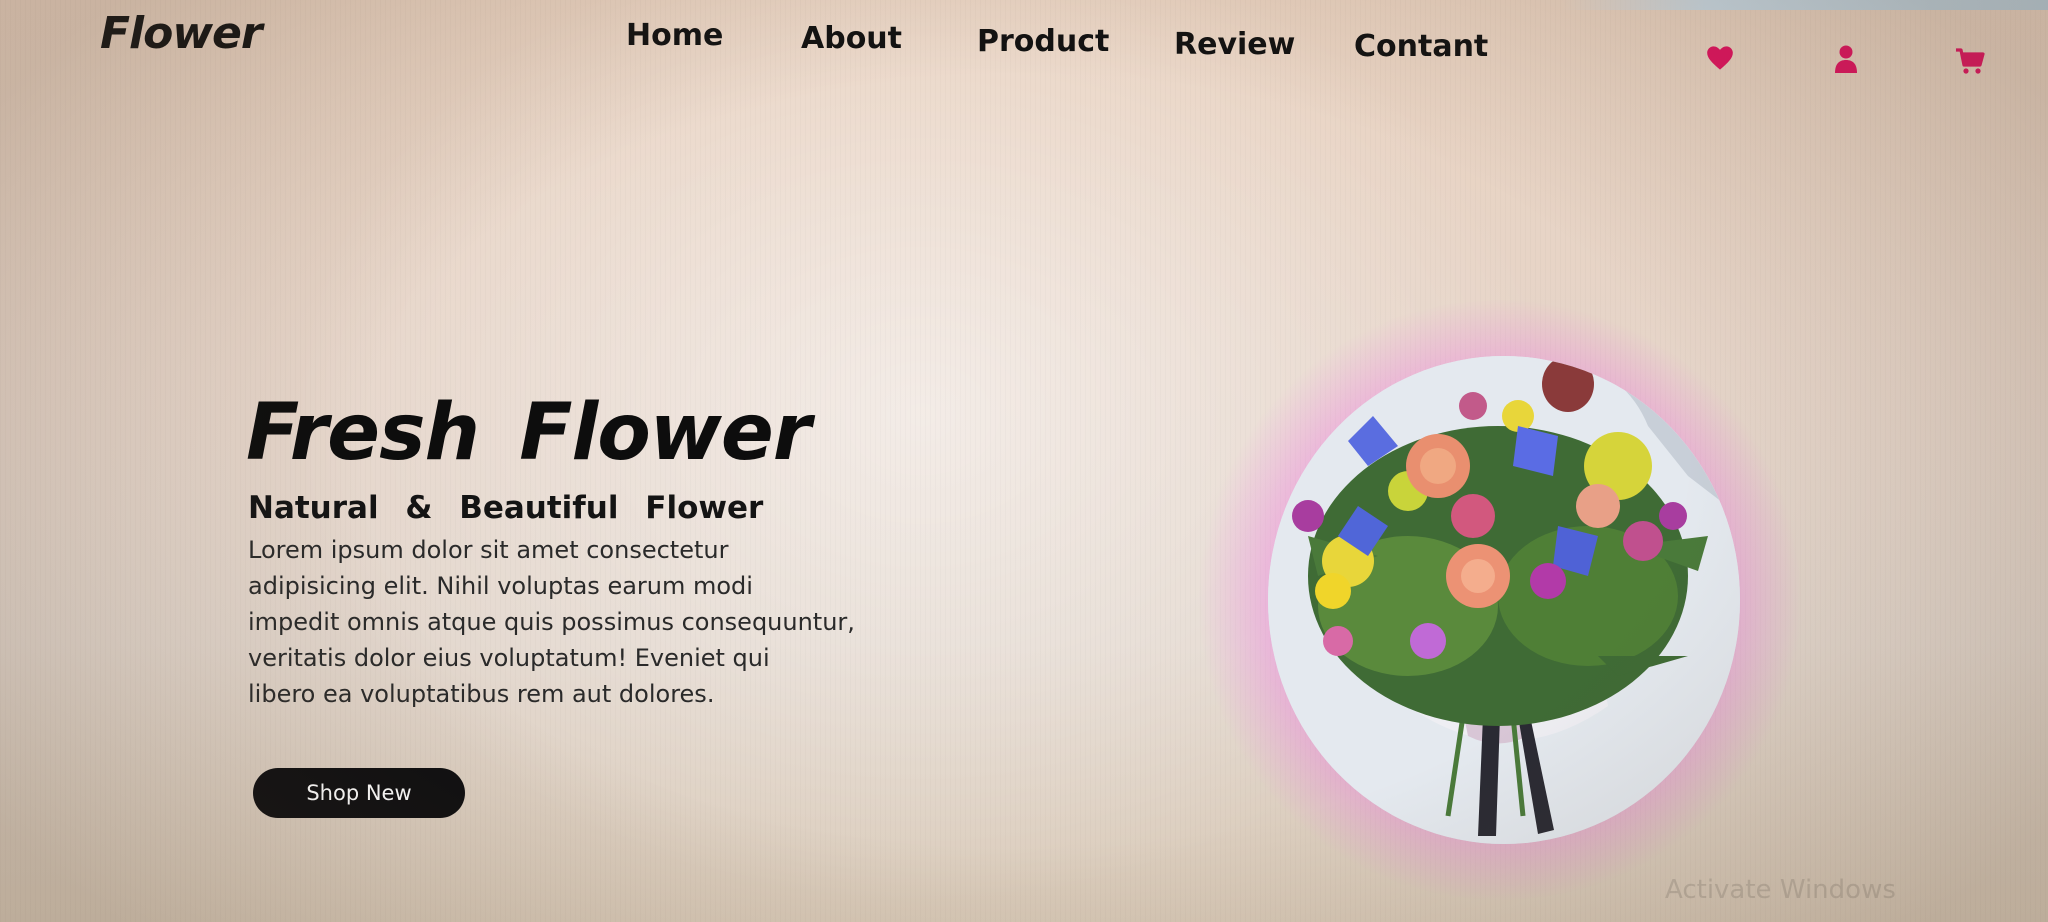  Describe the element at coordinates (1234, 44) in the screenshot. I see `nav-review-link: Review` at that location.